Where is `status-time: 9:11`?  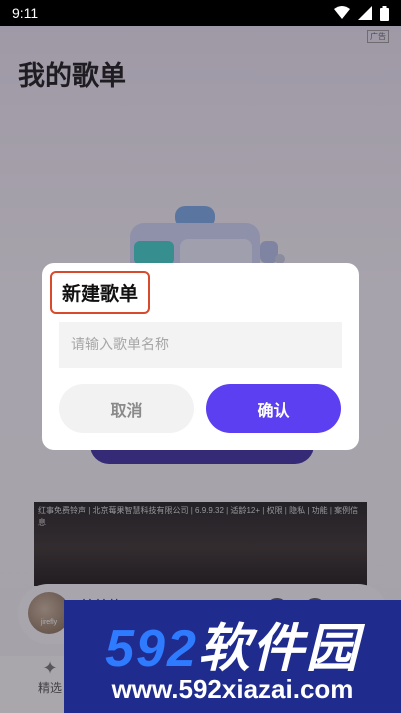
status-time: 9:11 is located at coordinates (25, 13).